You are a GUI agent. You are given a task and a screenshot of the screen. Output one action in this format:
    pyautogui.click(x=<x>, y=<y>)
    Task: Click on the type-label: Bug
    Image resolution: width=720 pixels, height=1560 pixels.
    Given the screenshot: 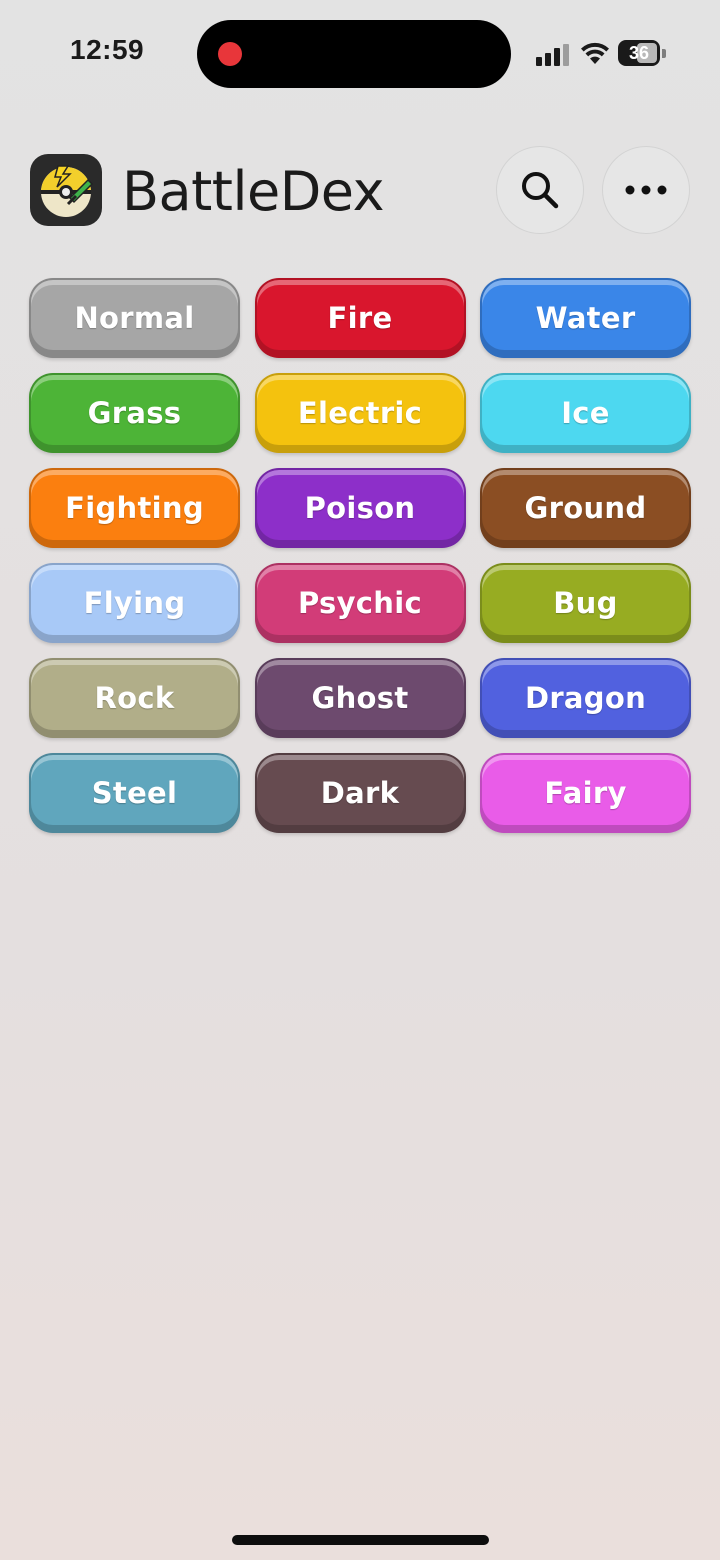 What is the action you would take?
    pyautogui.click(x=585, y=603)
    